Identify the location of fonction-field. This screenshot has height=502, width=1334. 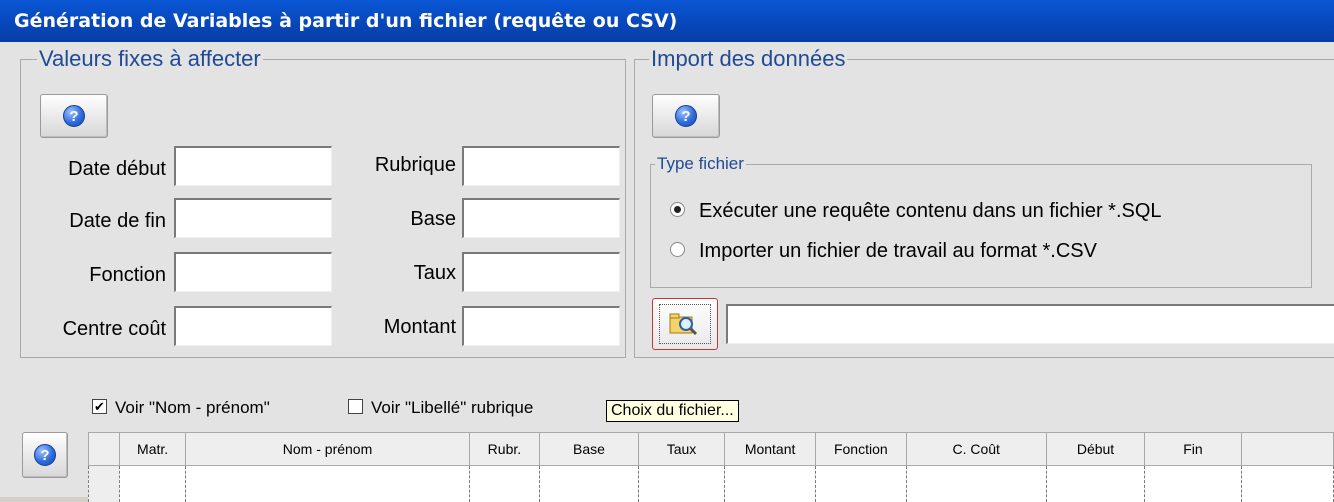
(253, 272).